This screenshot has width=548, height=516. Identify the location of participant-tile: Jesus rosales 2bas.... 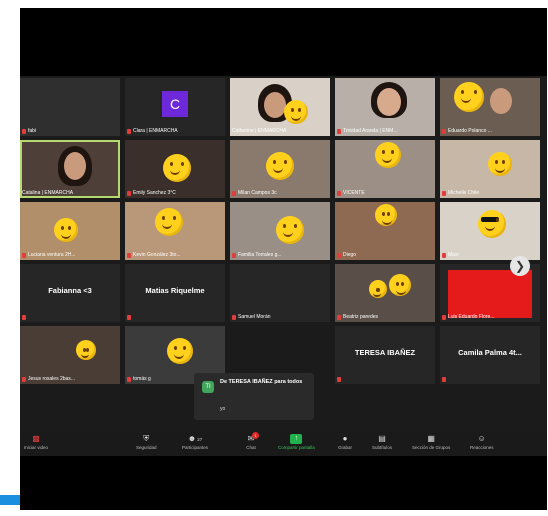
(70, 355).